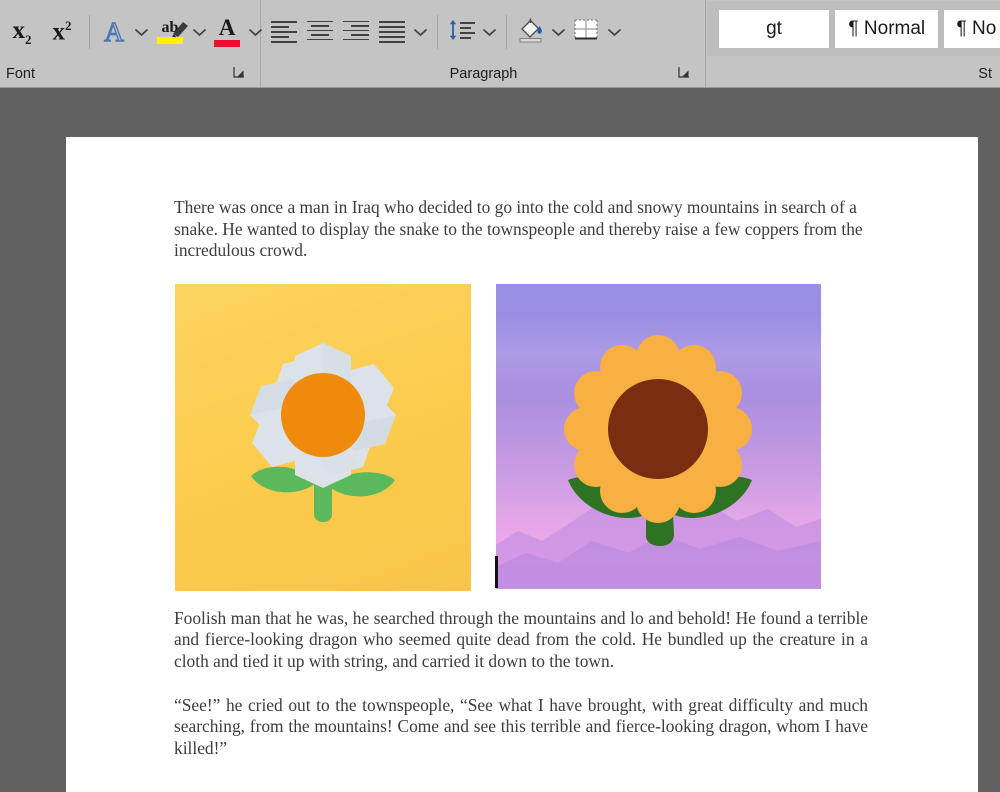 The width and height of the screenshot is (1000, 792). Describe the element at coordinates (89, 32) in the screenshot. I see `font-group-divider` at that location.